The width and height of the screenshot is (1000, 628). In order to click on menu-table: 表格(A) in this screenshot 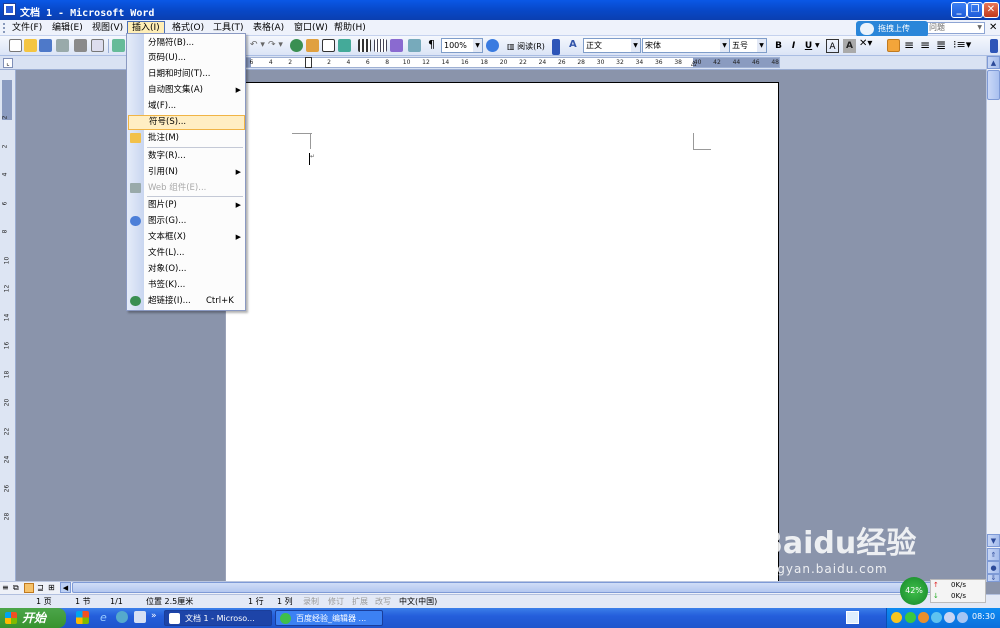, I will do `click(268, 28)`.